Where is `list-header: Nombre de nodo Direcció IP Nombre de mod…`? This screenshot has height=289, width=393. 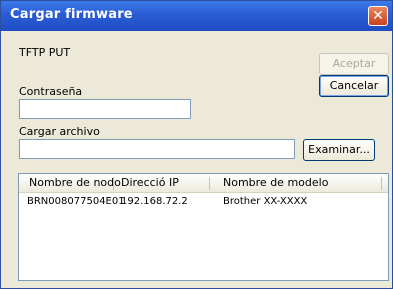 list-header: Nombre de nodo Direcció IP Nombre de mod… is located at coordinates (203, 183).